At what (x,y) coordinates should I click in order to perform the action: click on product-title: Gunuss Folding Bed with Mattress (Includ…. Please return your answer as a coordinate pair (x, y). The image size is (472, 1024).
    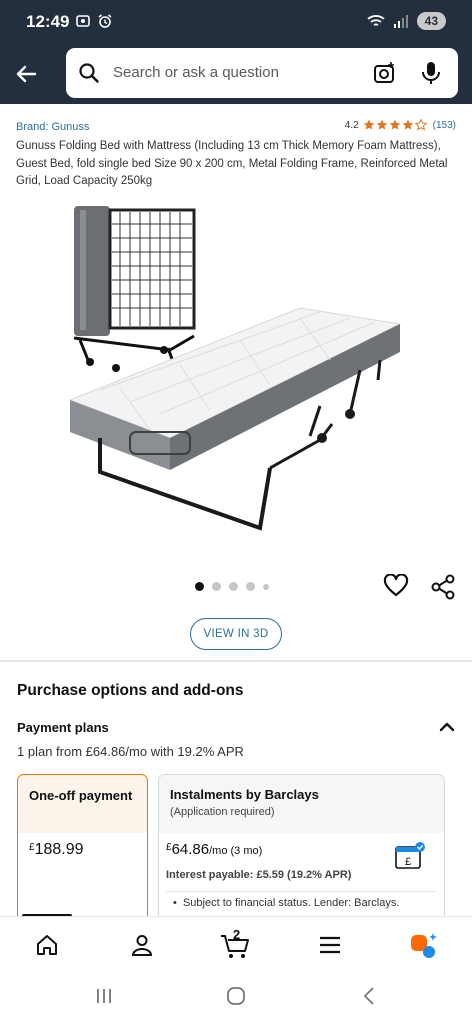
    Looking at the image, I should click on (232, 163).